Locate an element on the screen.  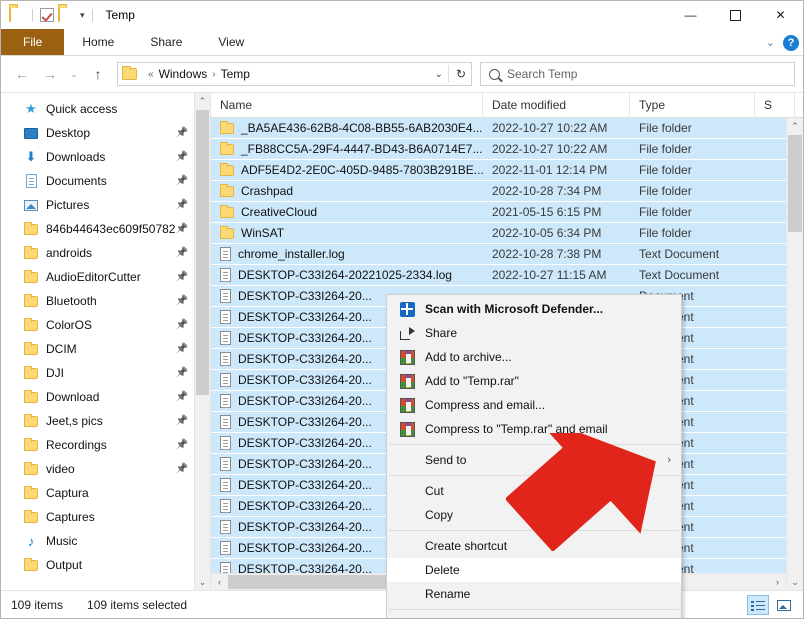
refresh-icon: ↻ is located at coordinates (461, 74).